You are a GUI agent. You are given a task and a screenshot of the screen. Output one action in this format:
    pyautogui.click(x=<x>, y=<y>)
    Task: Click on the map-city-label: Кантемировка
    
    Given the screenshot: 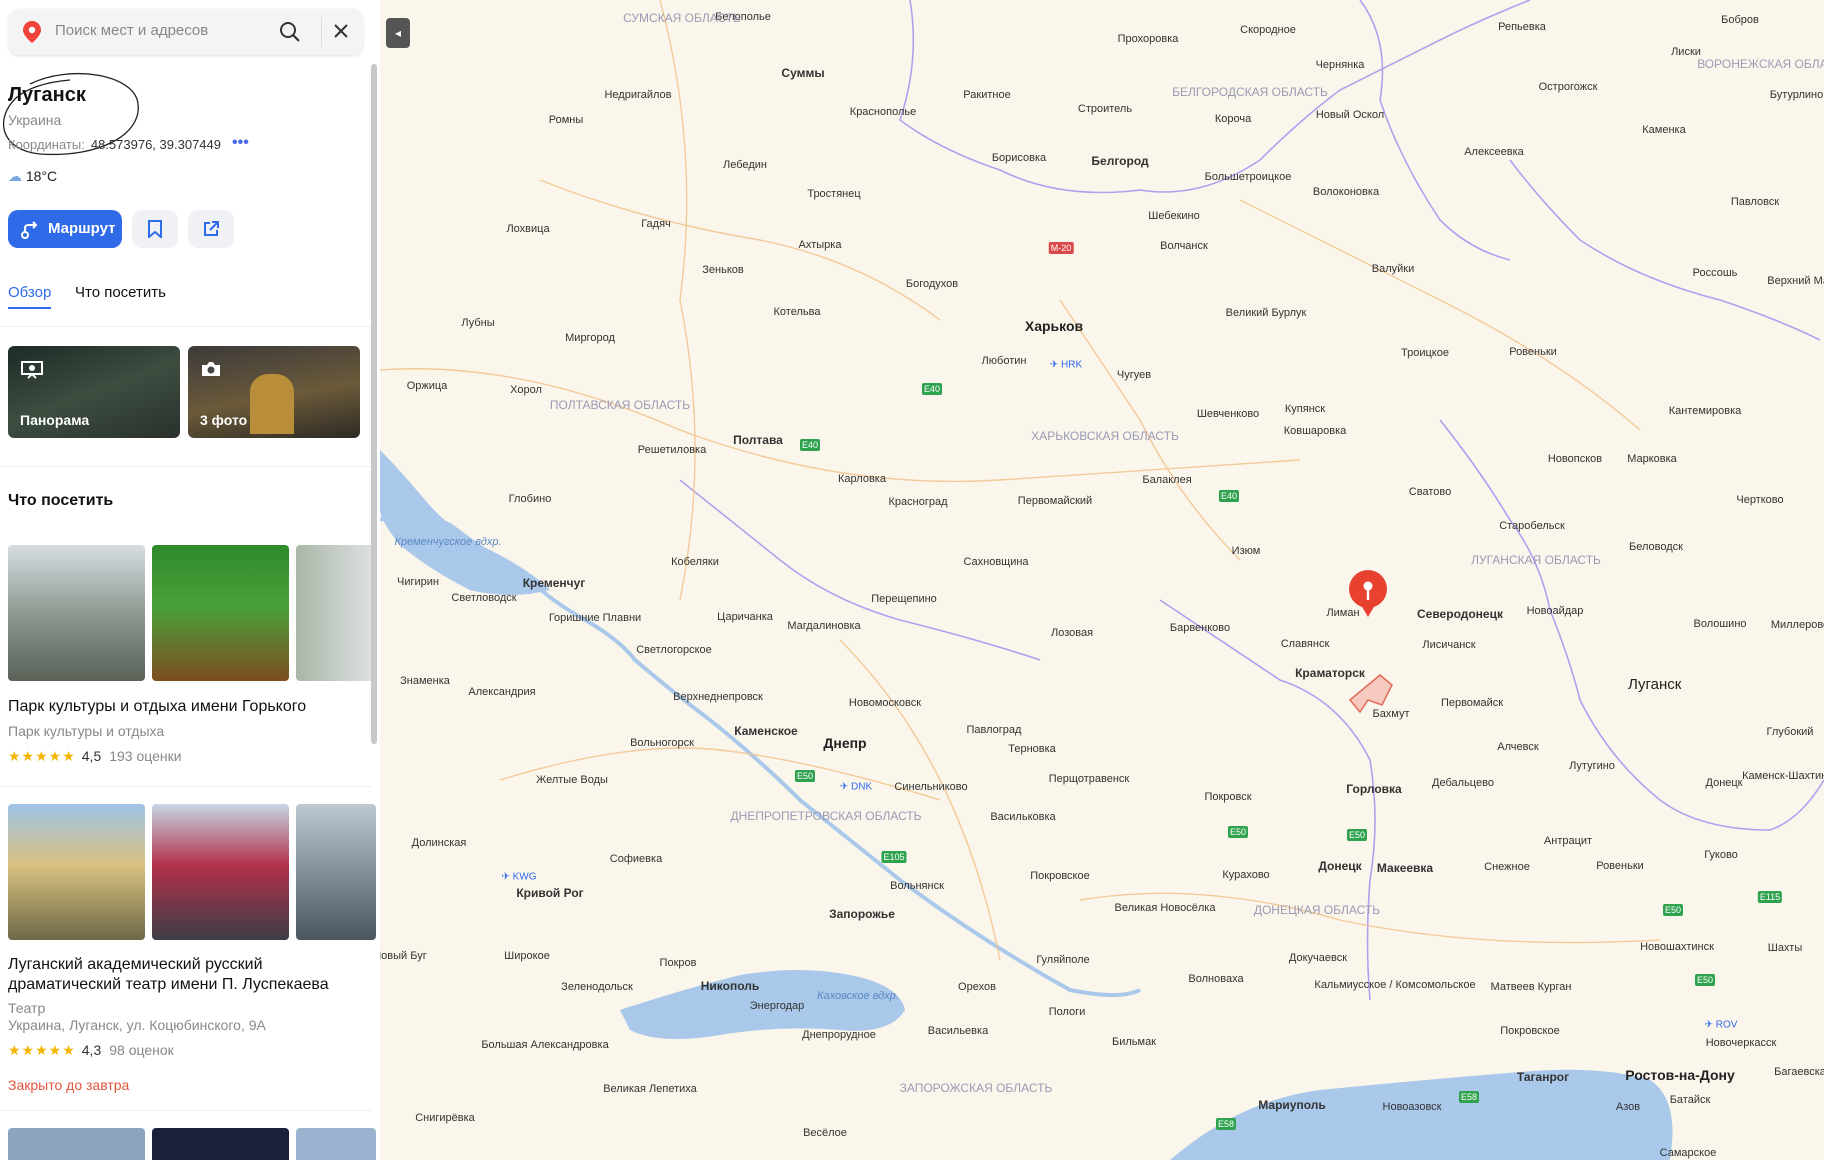 What is the action you would take?
    pyautogui.click(x=1705, y=411)
    